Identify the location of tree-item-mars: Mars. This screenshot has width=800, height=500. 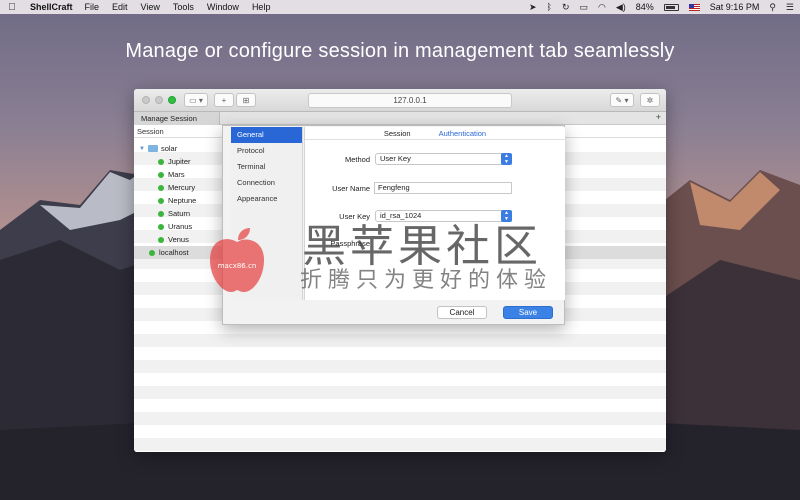
(171, 174).